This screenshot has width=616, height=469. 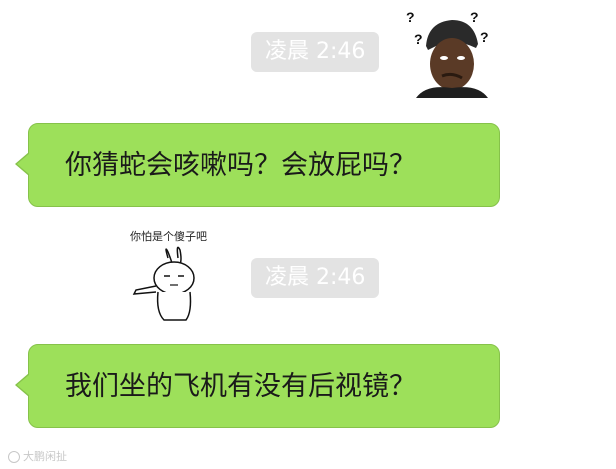 What do you see at coordinates (45, 456) in the screenshot?
I see `watermark-text: 大鹏闲扯` at bounding box center [45, 456].